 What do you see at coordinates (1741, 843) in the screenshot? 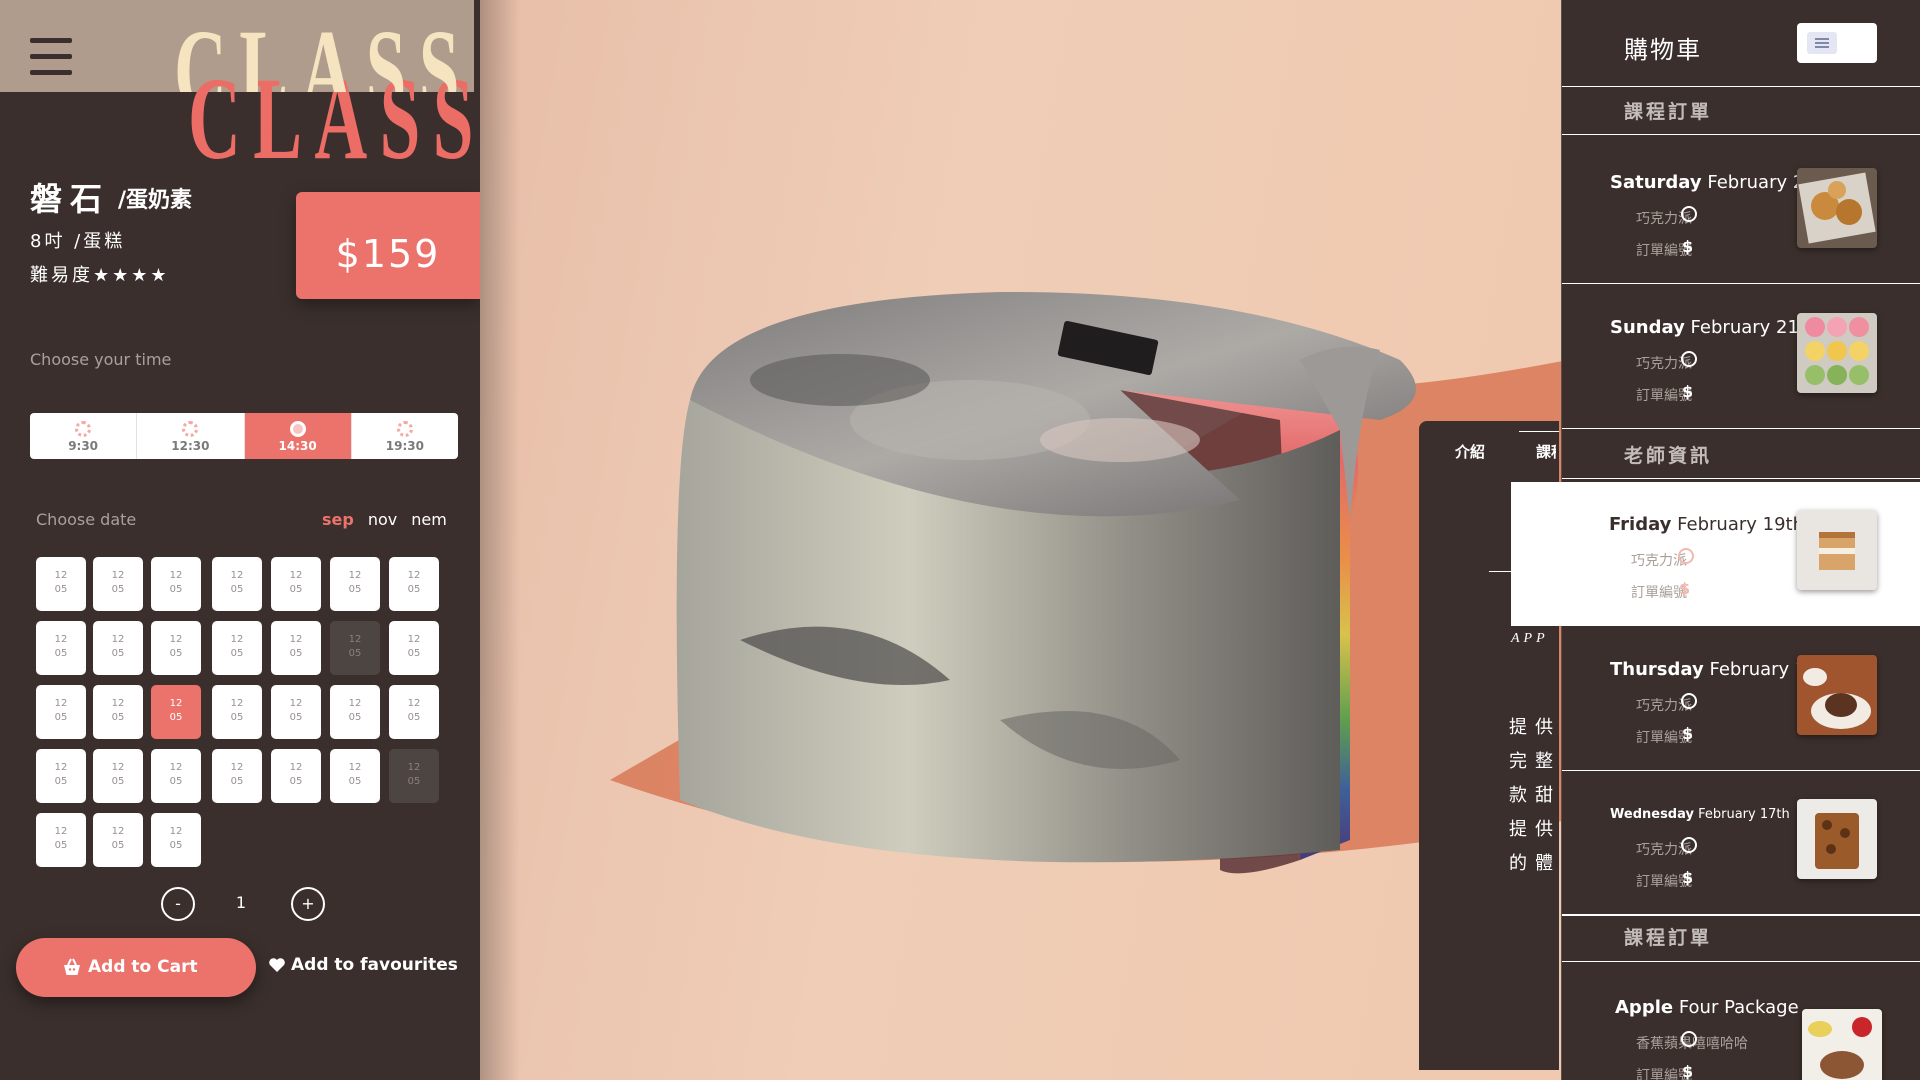
I see `order-card: Wednesday February 17th 巧克力派 訂單編號 $` at bounding box center [1741, 843].